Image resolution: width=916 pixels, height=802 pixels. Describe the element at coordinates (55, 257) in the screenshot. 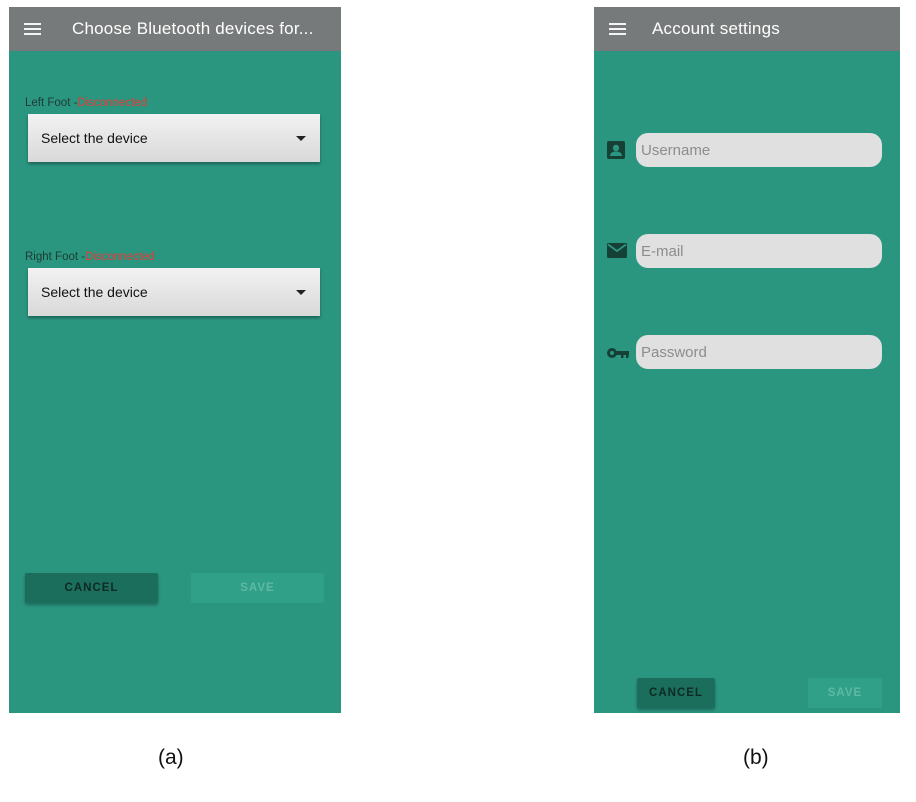

I see `right-foot-label-text: Right Foot -` at that location.